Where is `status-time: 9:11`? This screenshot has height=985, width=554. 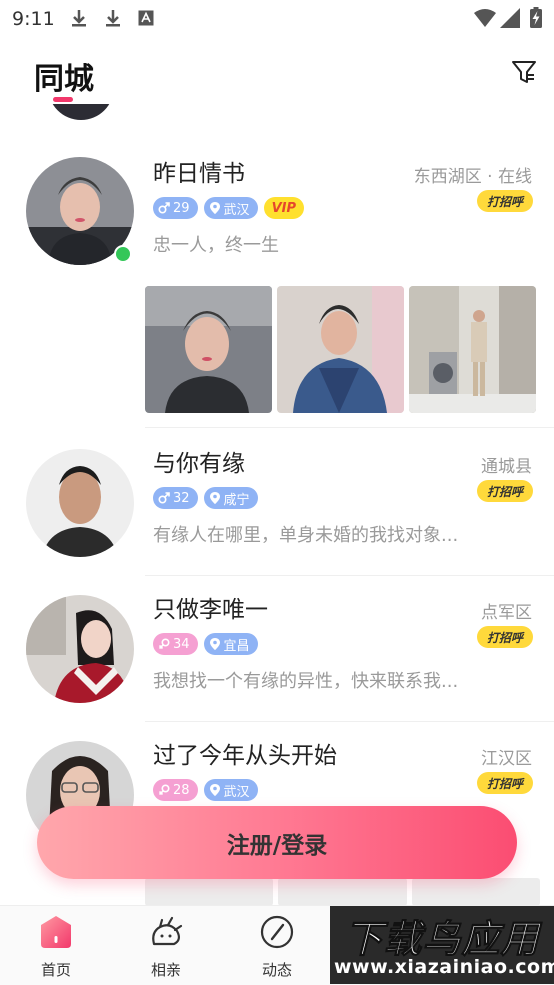
status-time: 9:11 is located at coordinates (33, 19).